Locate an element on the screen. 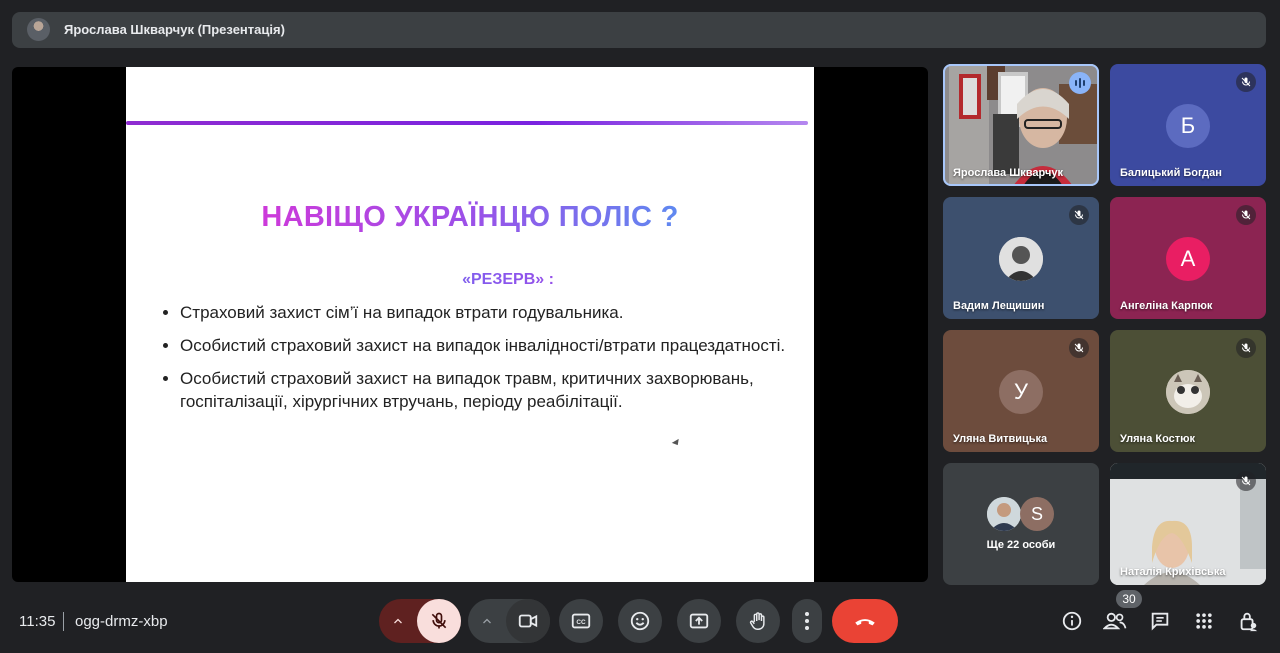 Image resolution: width=1280 pixels, height=653 pixels. chat-button is located at coordinates (1160, 621).